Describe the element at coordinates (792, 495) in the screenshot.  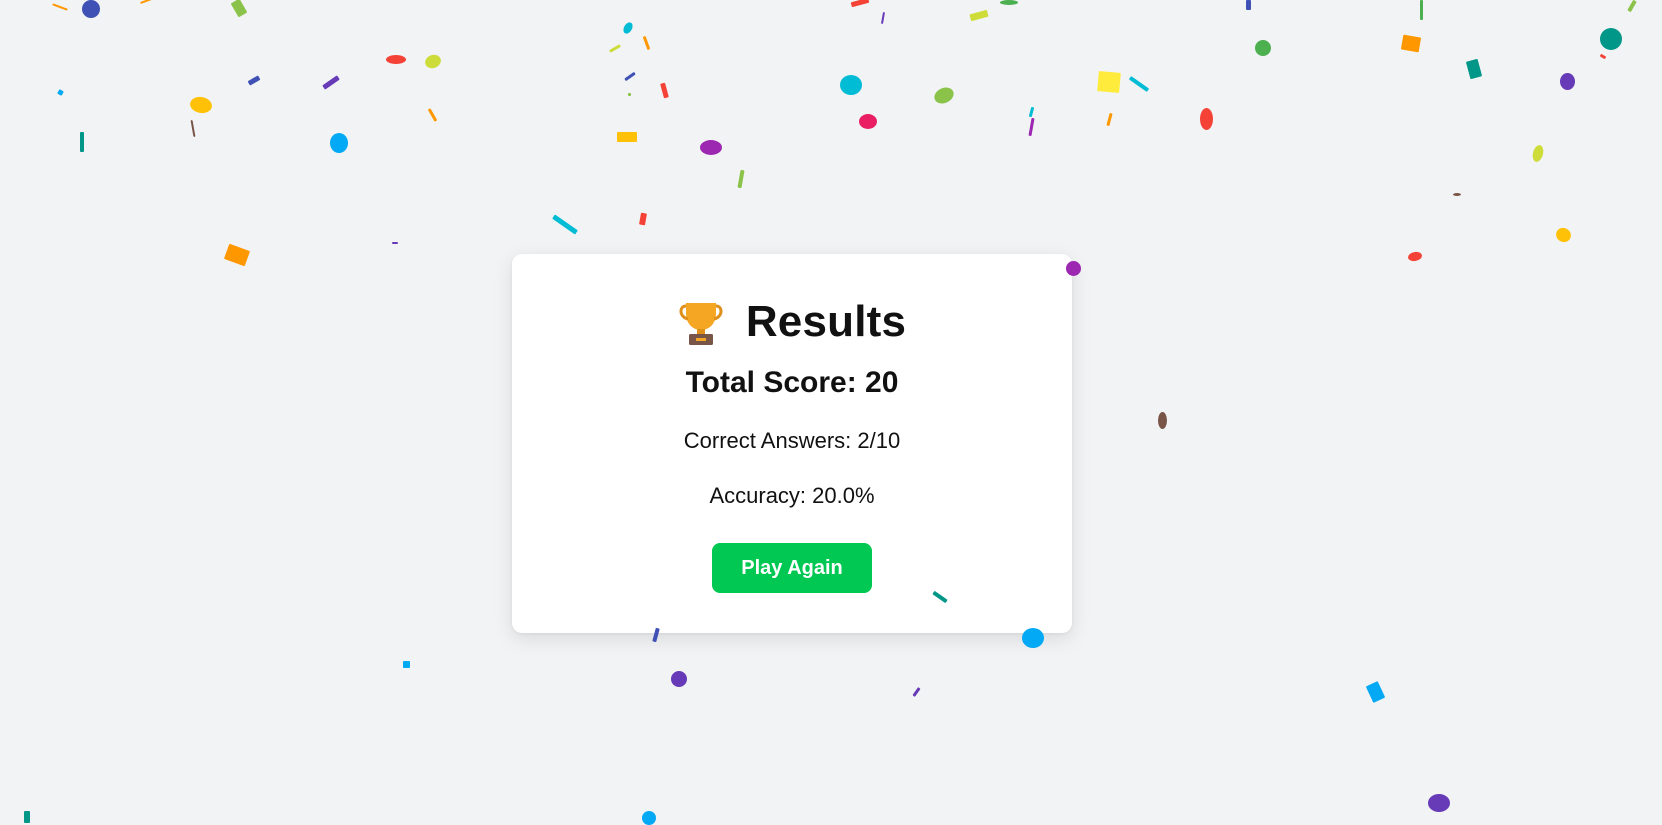
I see `accuracy: Accuracy: 20.0%` at that location.